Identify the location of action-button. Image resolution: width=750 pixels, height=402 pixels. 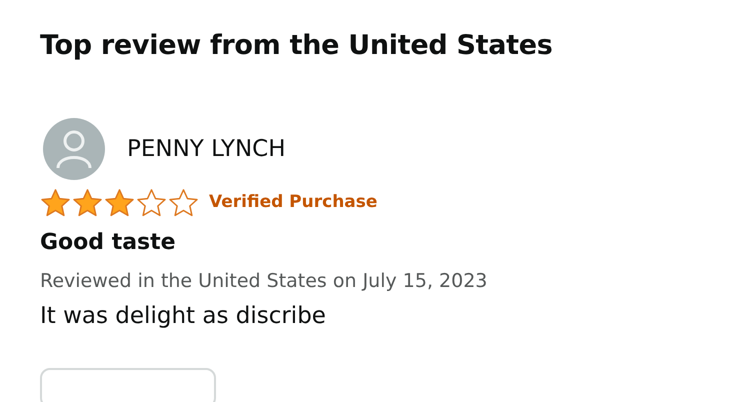
(128, 385).